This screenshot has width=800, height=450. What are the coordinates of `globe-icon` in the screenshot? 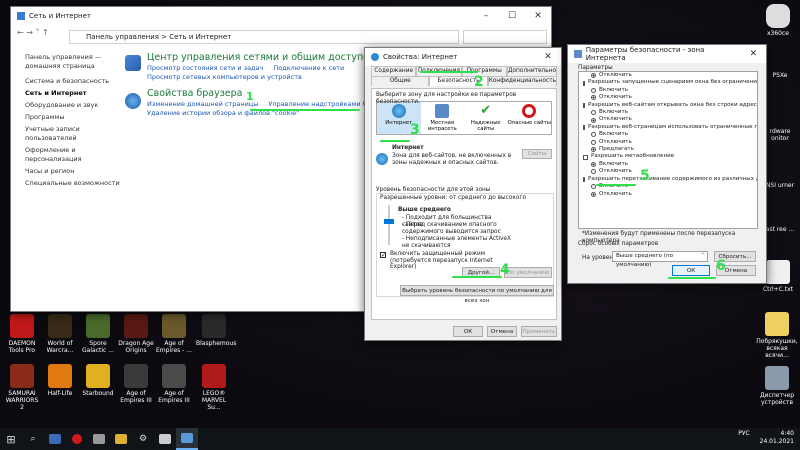 It's located at (382, 159).